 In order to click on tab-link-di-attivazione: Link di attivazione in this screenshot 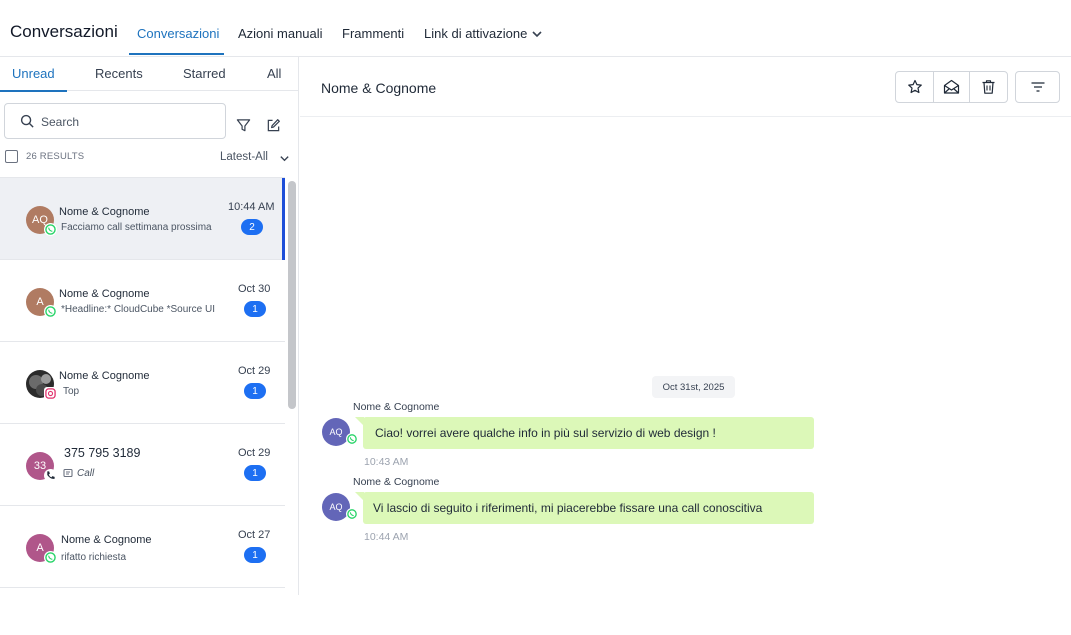, I will do `click(475, 33)`.